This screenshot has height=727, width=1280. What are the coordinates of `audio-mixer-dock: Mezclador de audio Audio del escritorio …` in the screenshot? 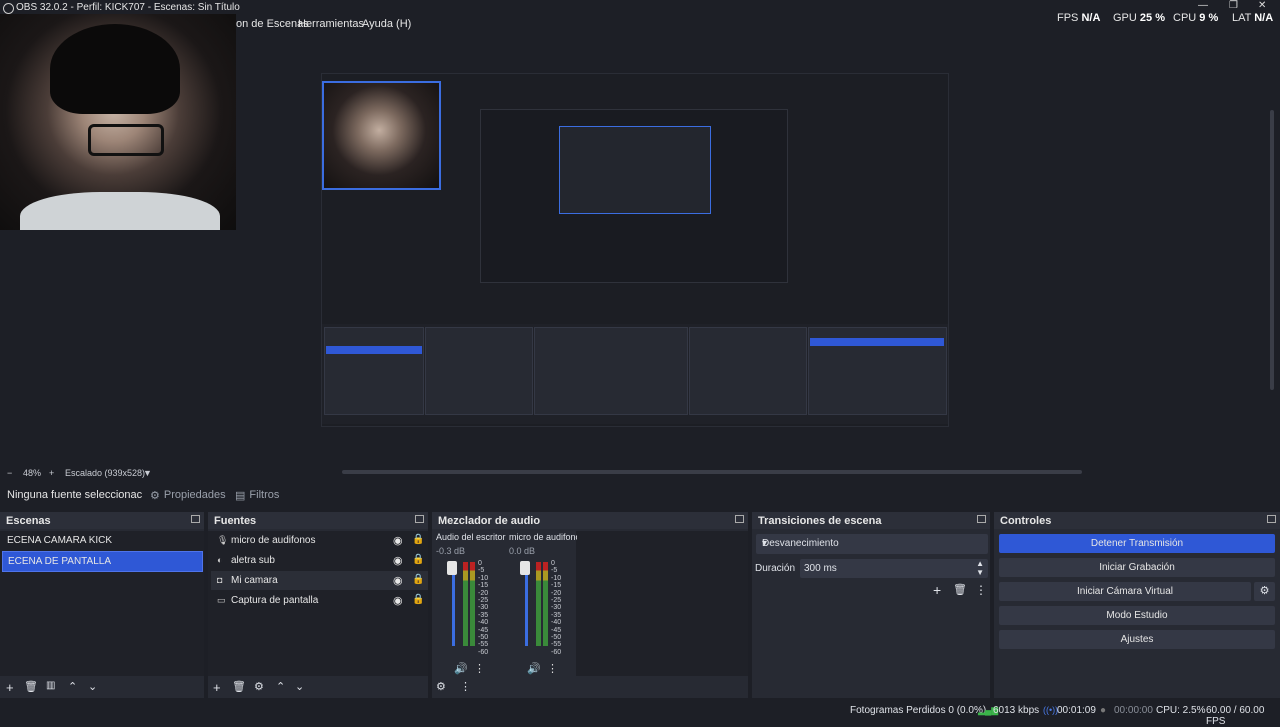 It's located at (590, 605).